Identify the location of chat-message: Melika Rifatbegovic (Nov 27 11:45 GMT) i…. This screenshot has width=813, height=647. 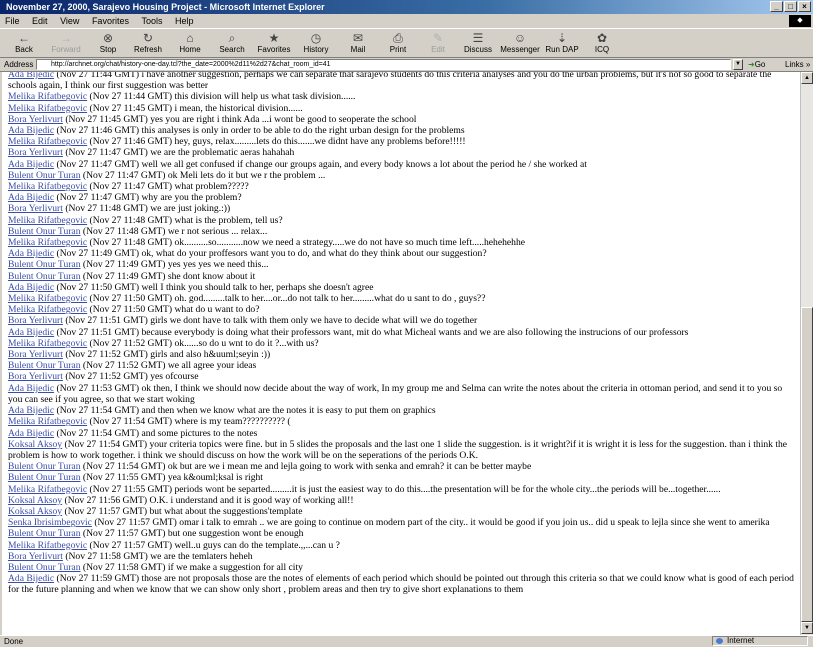
(402, 108).